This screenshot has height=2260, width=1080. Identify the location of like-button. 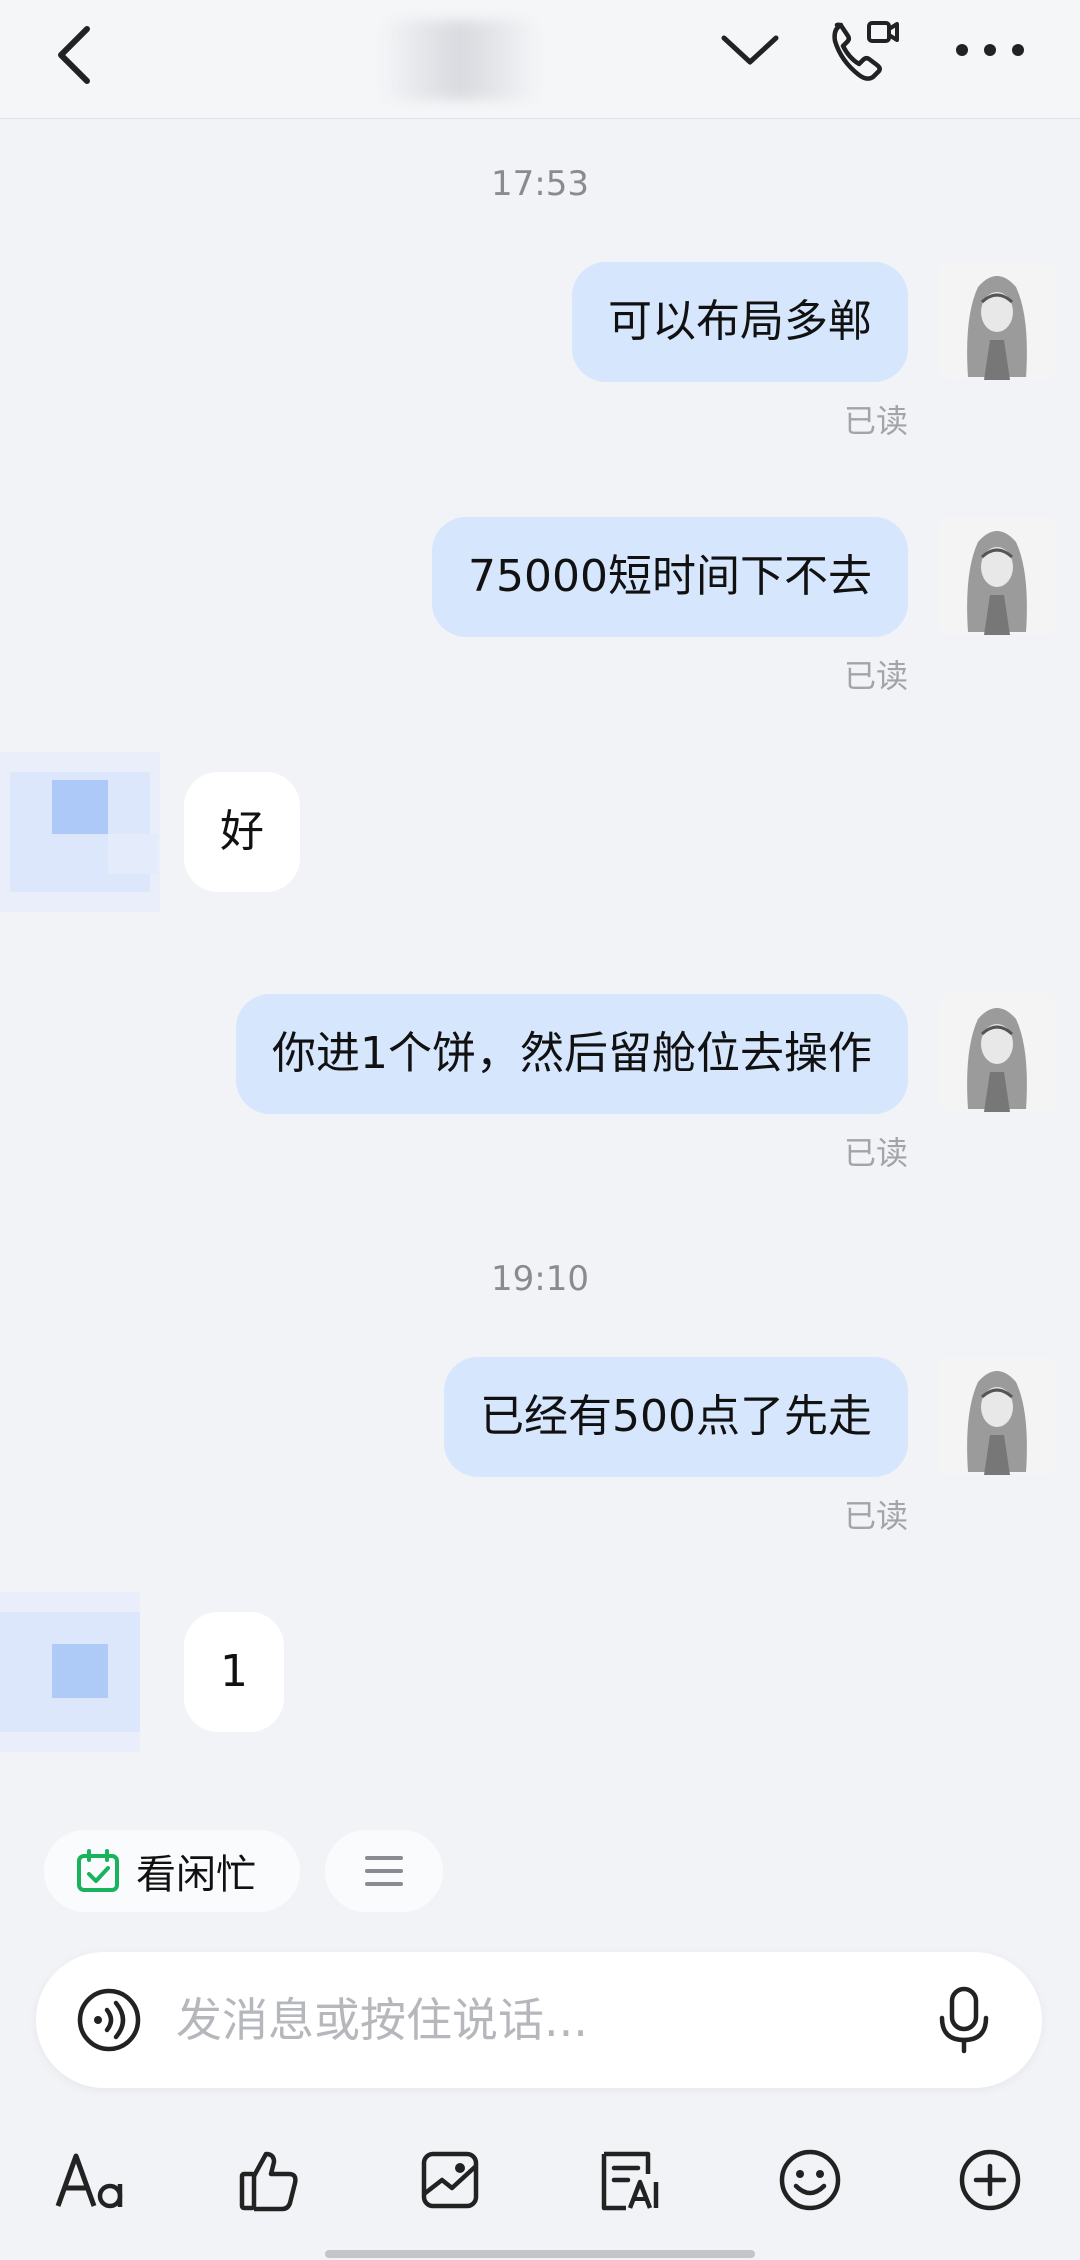
(270, 2180).